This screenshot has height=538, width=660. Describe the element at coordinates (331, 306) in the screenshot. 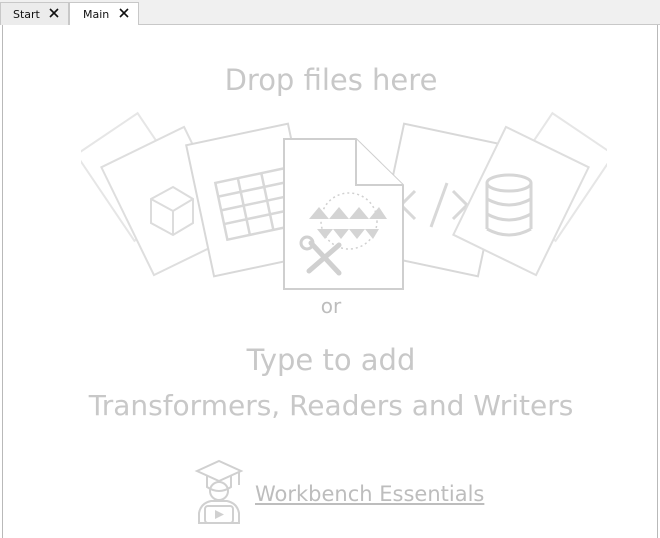

I see `or-separator: or` at that location.